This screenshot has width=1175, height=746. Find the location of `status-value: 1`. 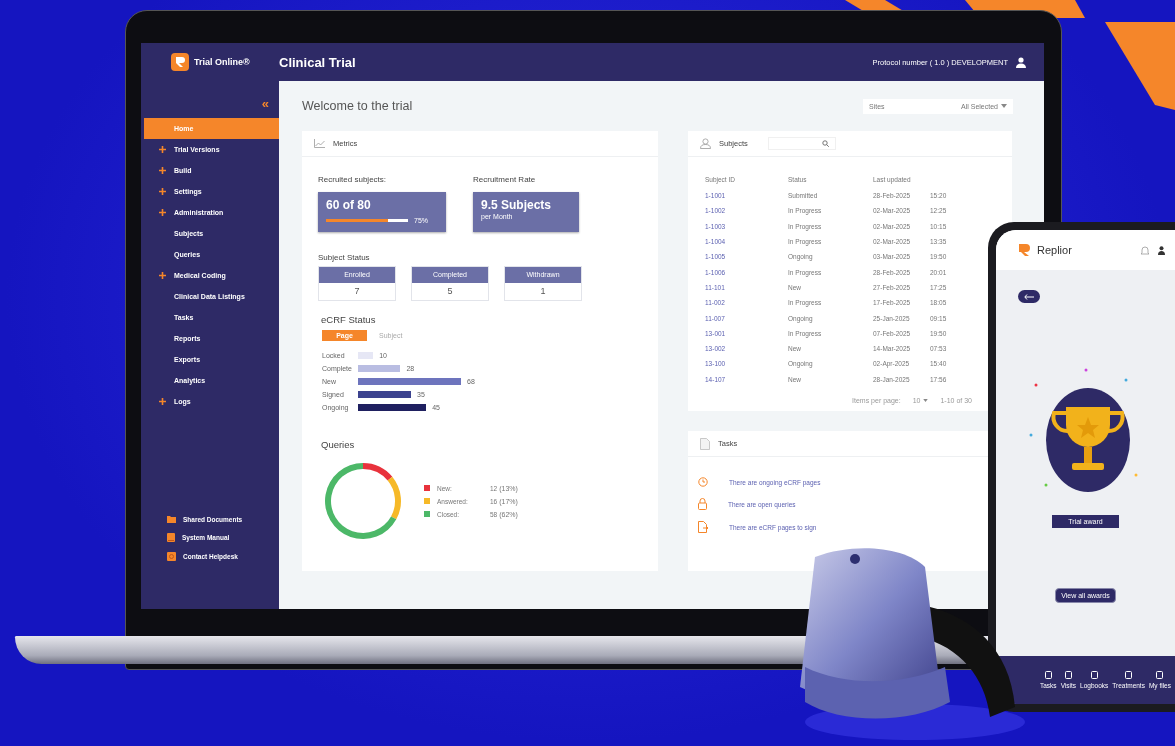

status-value: 1 is located at coordinates (543, 291).